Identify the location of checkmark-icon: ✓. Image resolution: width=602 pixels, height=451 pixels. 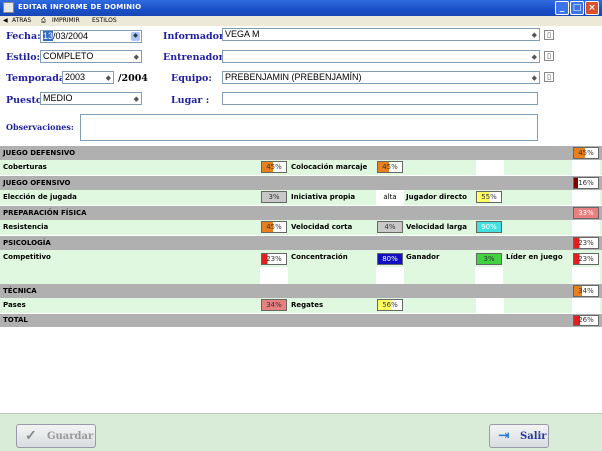
(31, 436).